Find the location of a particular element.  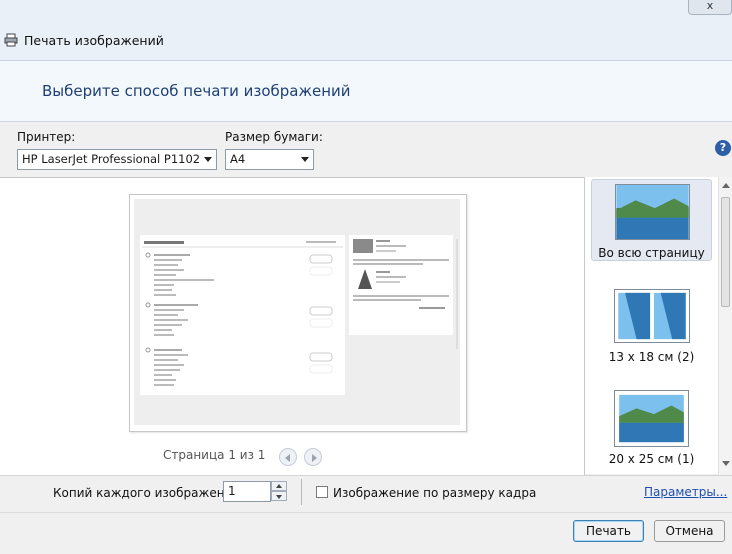

page-title: Выберите способ печати изображений is located at coordinates (196, 91).